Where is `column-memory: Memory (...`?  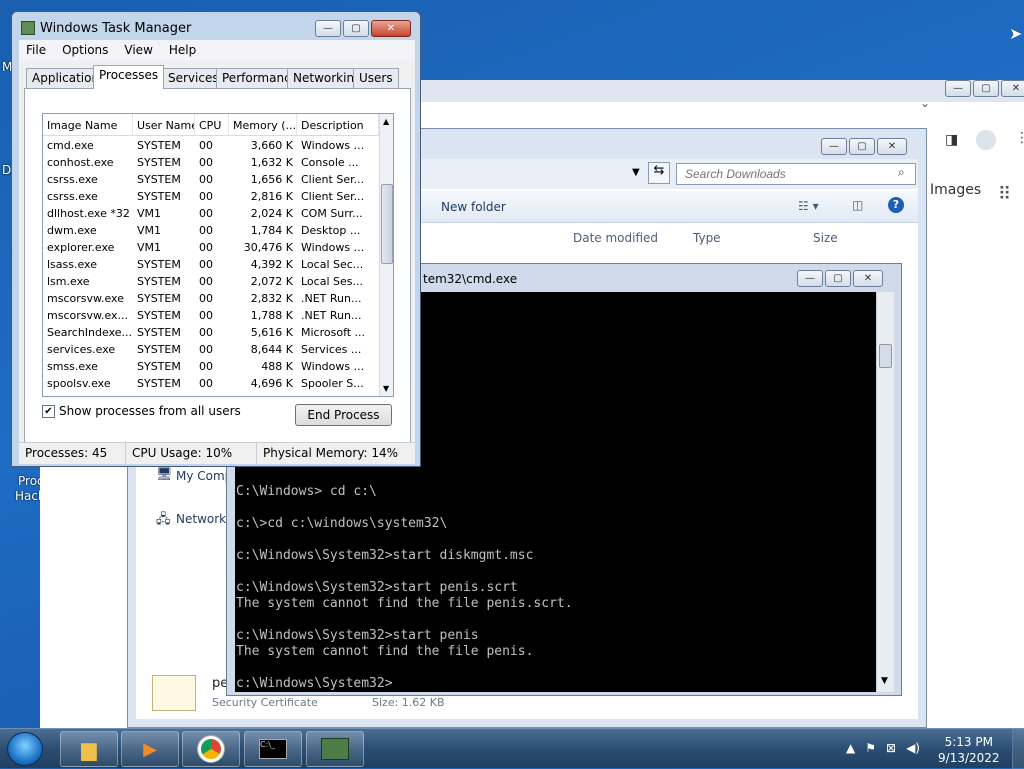
column-memory: Memory (... is located at coordinates (263, 124).